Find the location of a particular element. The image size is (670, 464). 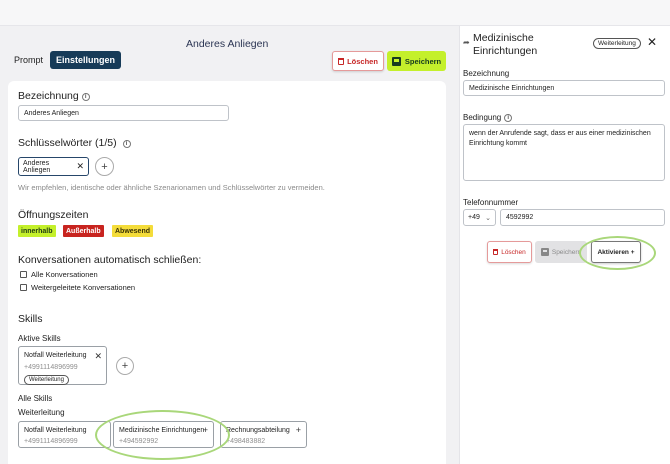

tab-prompt: Prompt is located at coordinates (28, 60).